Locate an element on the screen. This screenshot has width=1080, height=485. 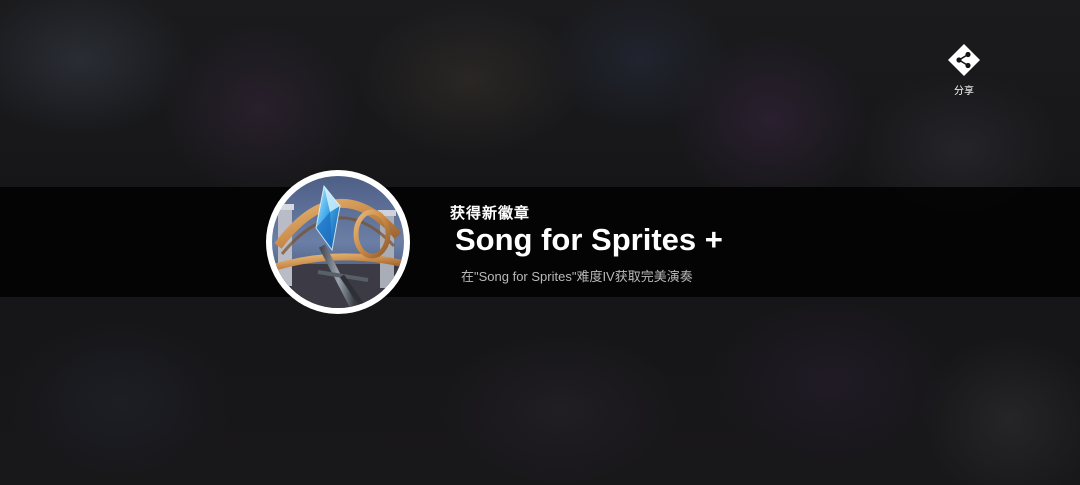
crystal-staff-badge-image is located at coordinates (338, 242).